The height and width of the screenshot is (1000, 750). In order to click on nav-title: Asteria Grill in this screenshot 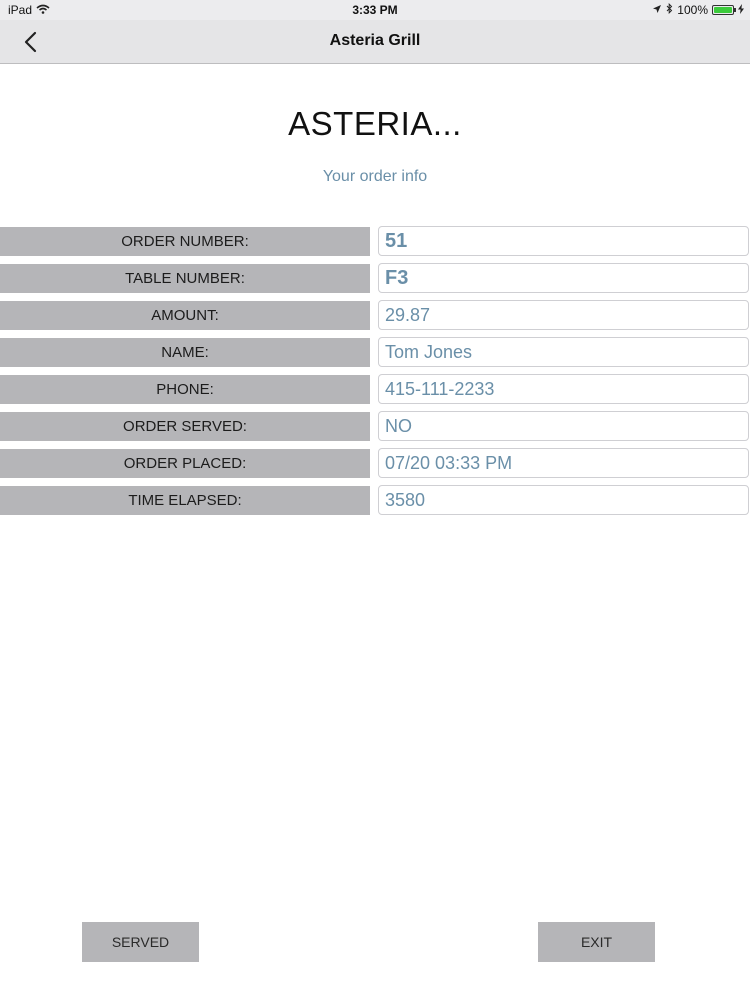, I will do `click(375, 40)`.